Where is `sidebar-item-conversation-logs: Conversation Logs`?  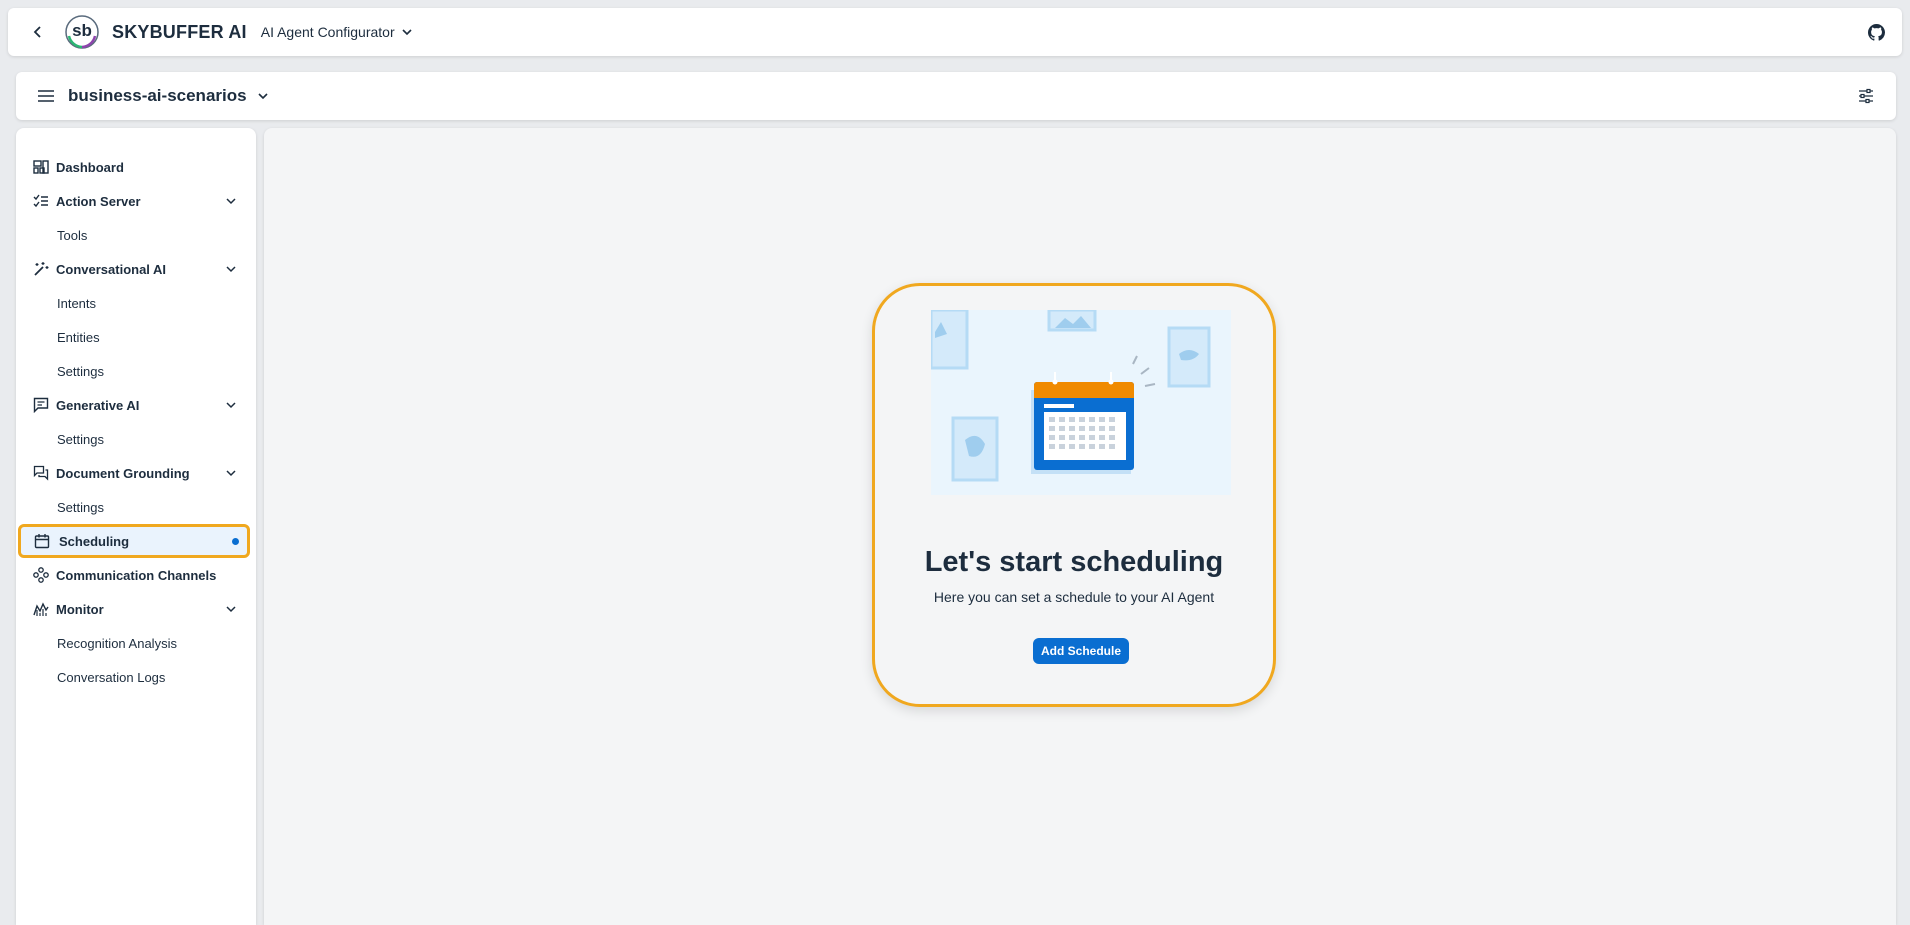
sidebar-item-conversation-logs: Conversation Logs is located at coordinates (136, 677).